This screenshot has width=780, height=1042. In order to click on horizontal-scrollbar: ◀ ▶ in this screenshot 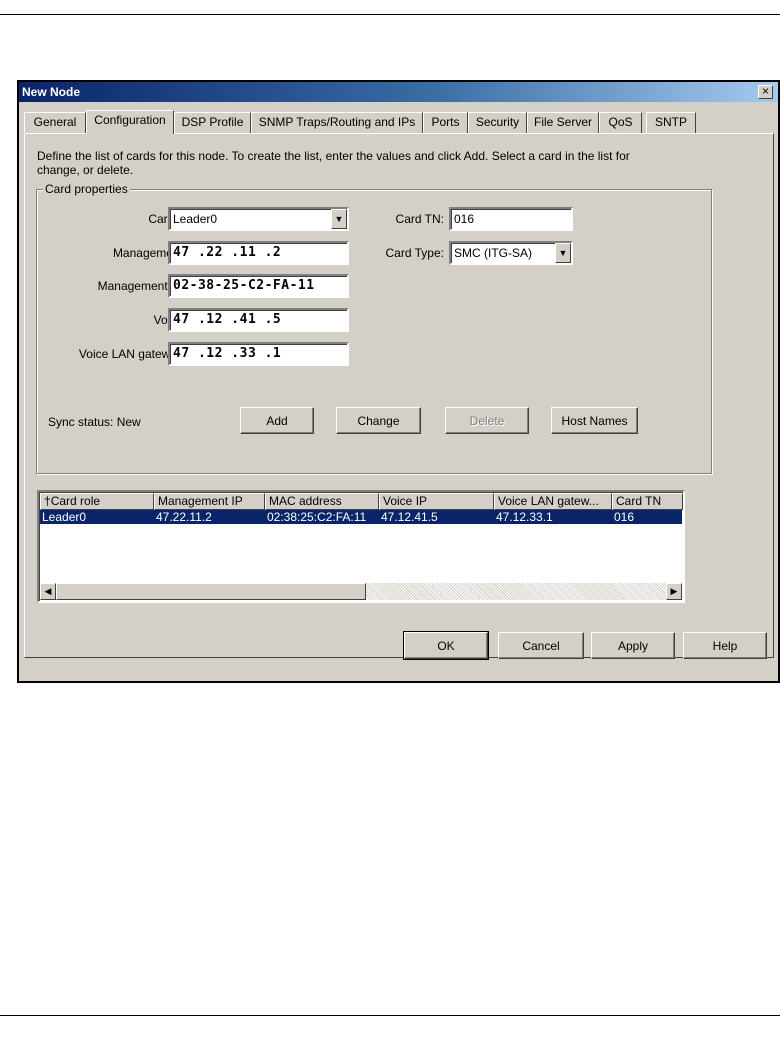, I will do `click(361, 591)`.